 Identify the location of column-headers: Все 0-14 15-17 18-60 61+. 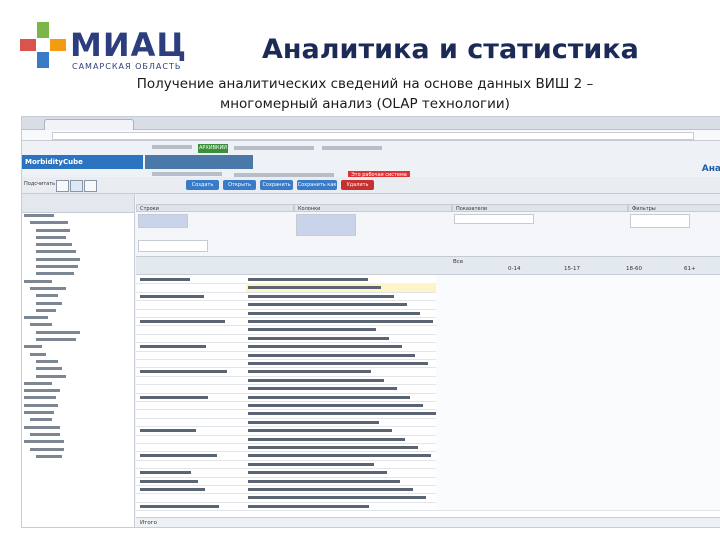
(578, 266).